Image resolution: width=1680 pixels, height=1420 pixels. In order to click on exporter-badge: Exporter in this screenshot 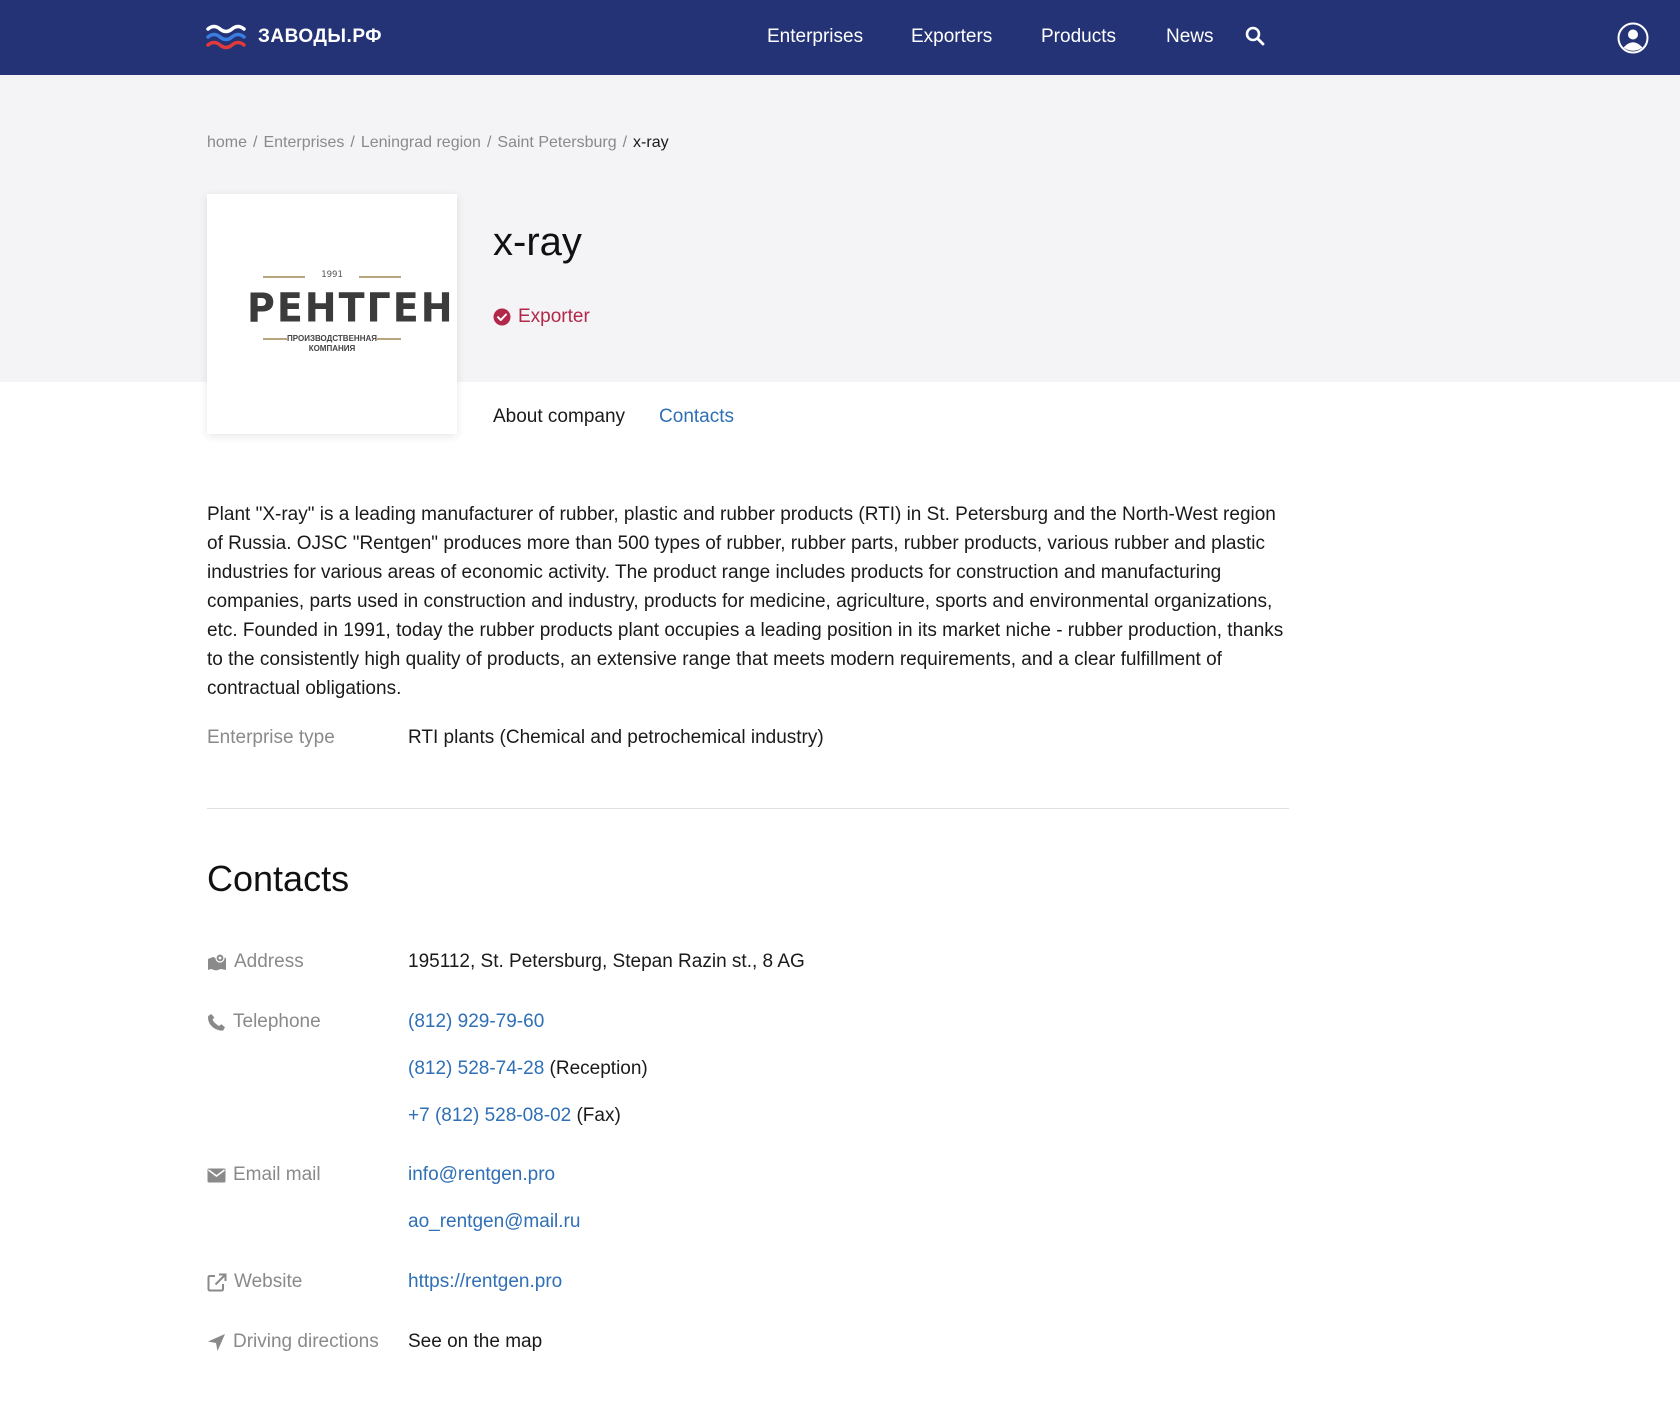, I will do `click(541, 317)`.